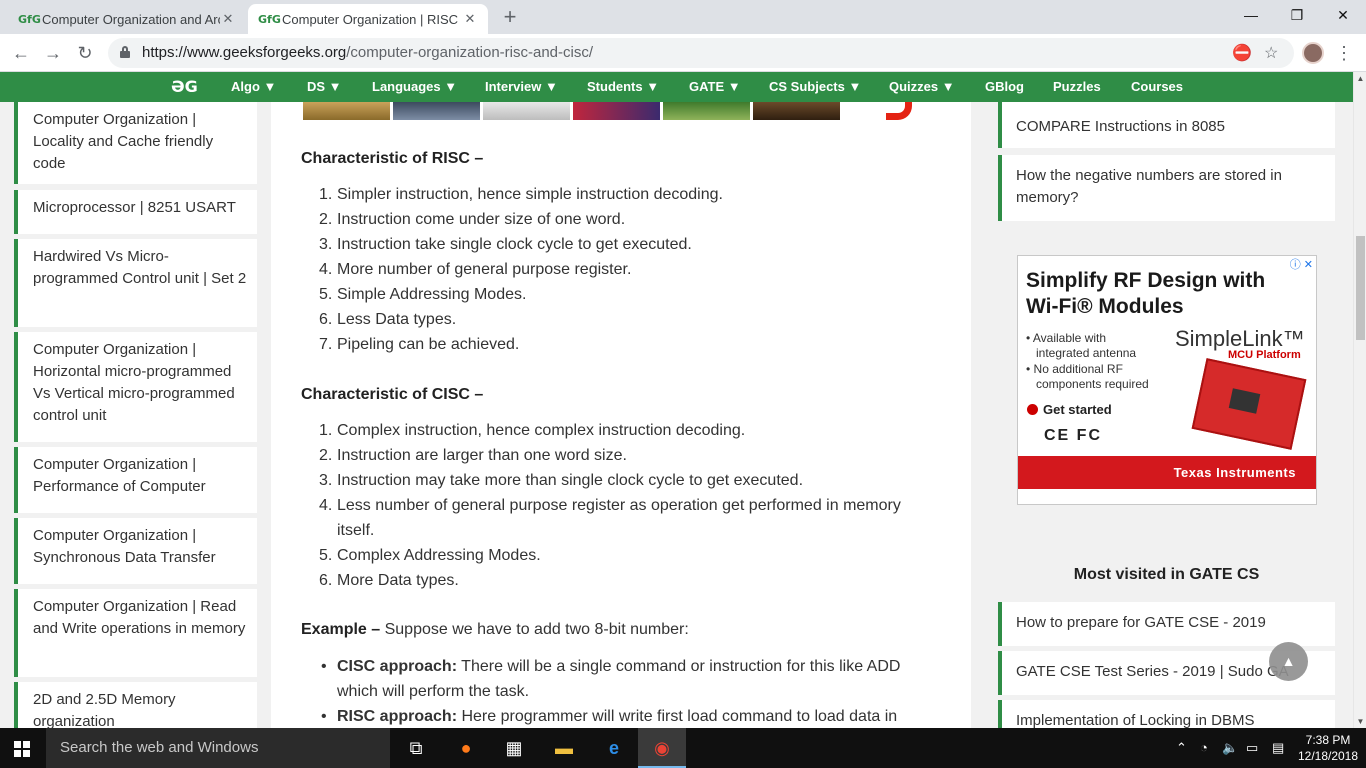  Describe the element at coordinates (1360, 78) in the screenshot. I see `scroll-up-arrow-icon: ▲` at that location.